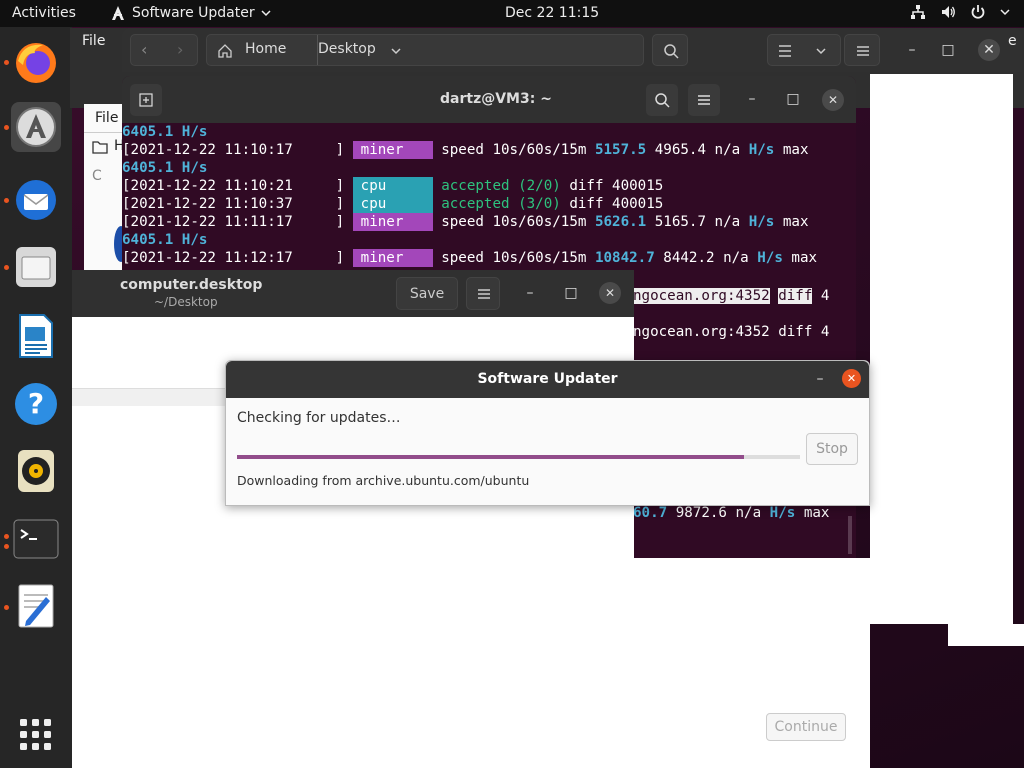  I want to click on selected-text: ngocean.org:4352, so click(701, 296).